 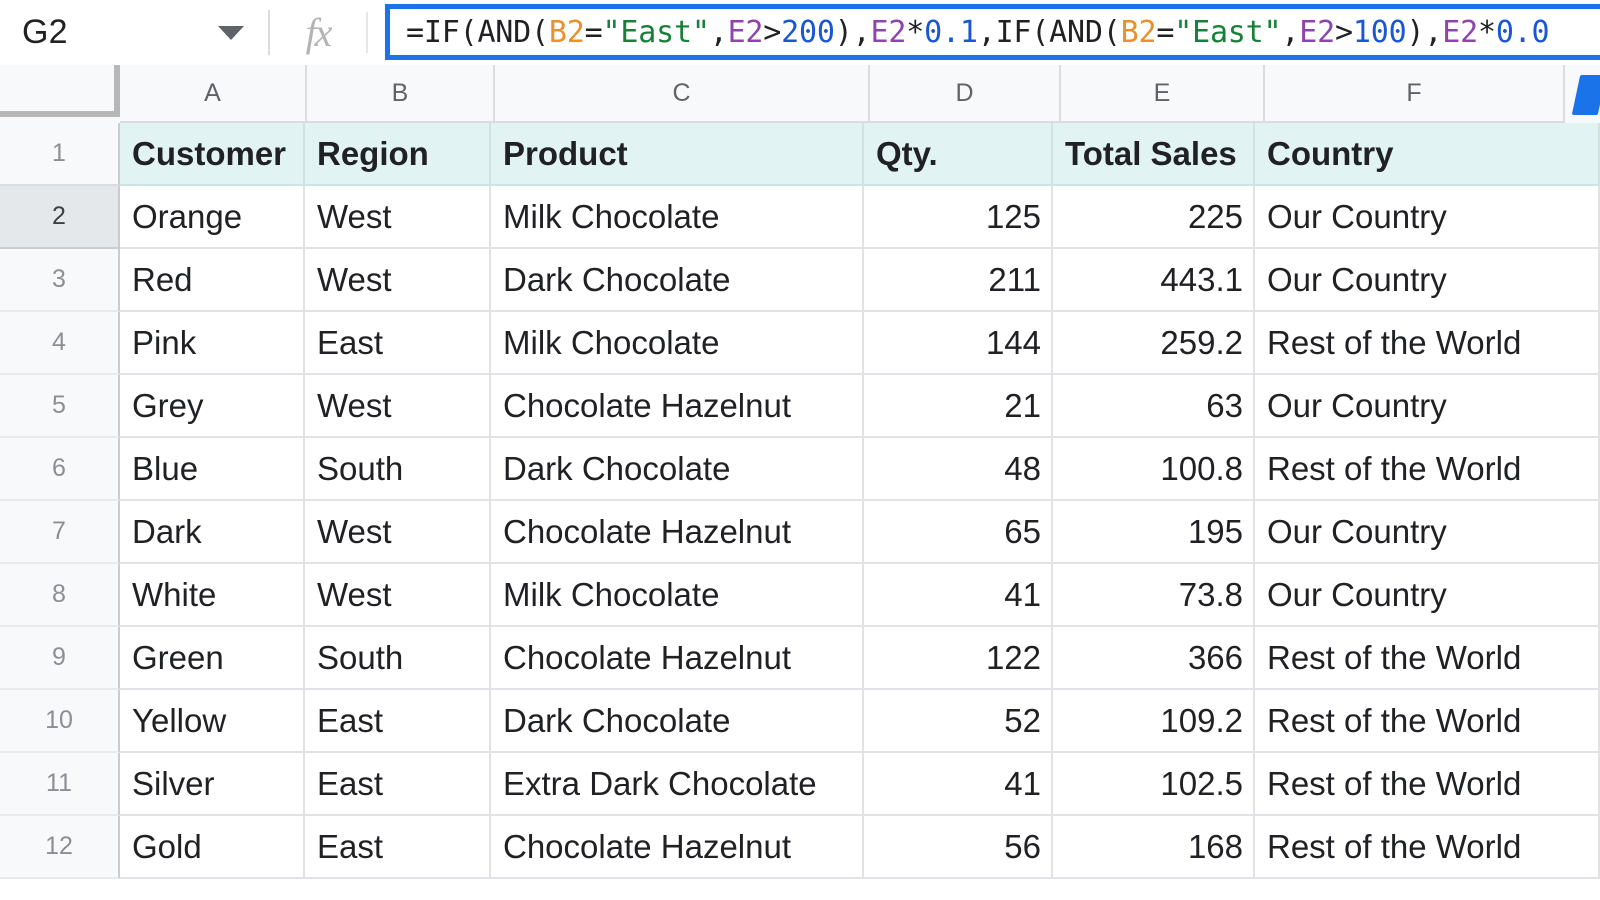 What do you see at coordinates (958, 217) in the screenshot?
I see `data-cell: 125` at bounding box center [958, 217].